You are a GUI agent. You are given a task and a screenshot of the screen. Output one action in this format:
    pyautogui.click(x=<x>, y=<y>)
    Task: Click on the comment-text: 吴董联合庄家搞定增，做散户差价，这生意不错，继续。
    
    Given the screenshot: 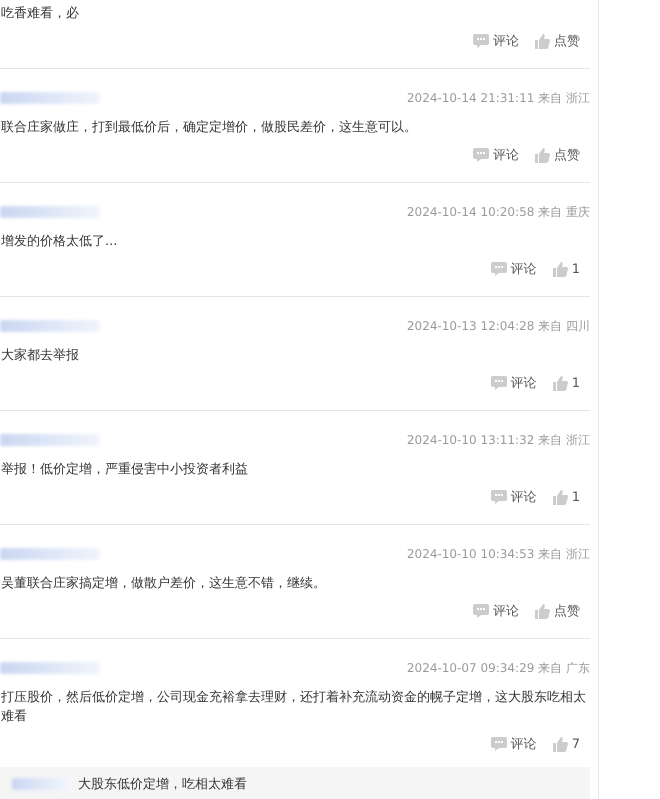 What is the action you would take?
    pyautogui.click(x=164, y=584)
    